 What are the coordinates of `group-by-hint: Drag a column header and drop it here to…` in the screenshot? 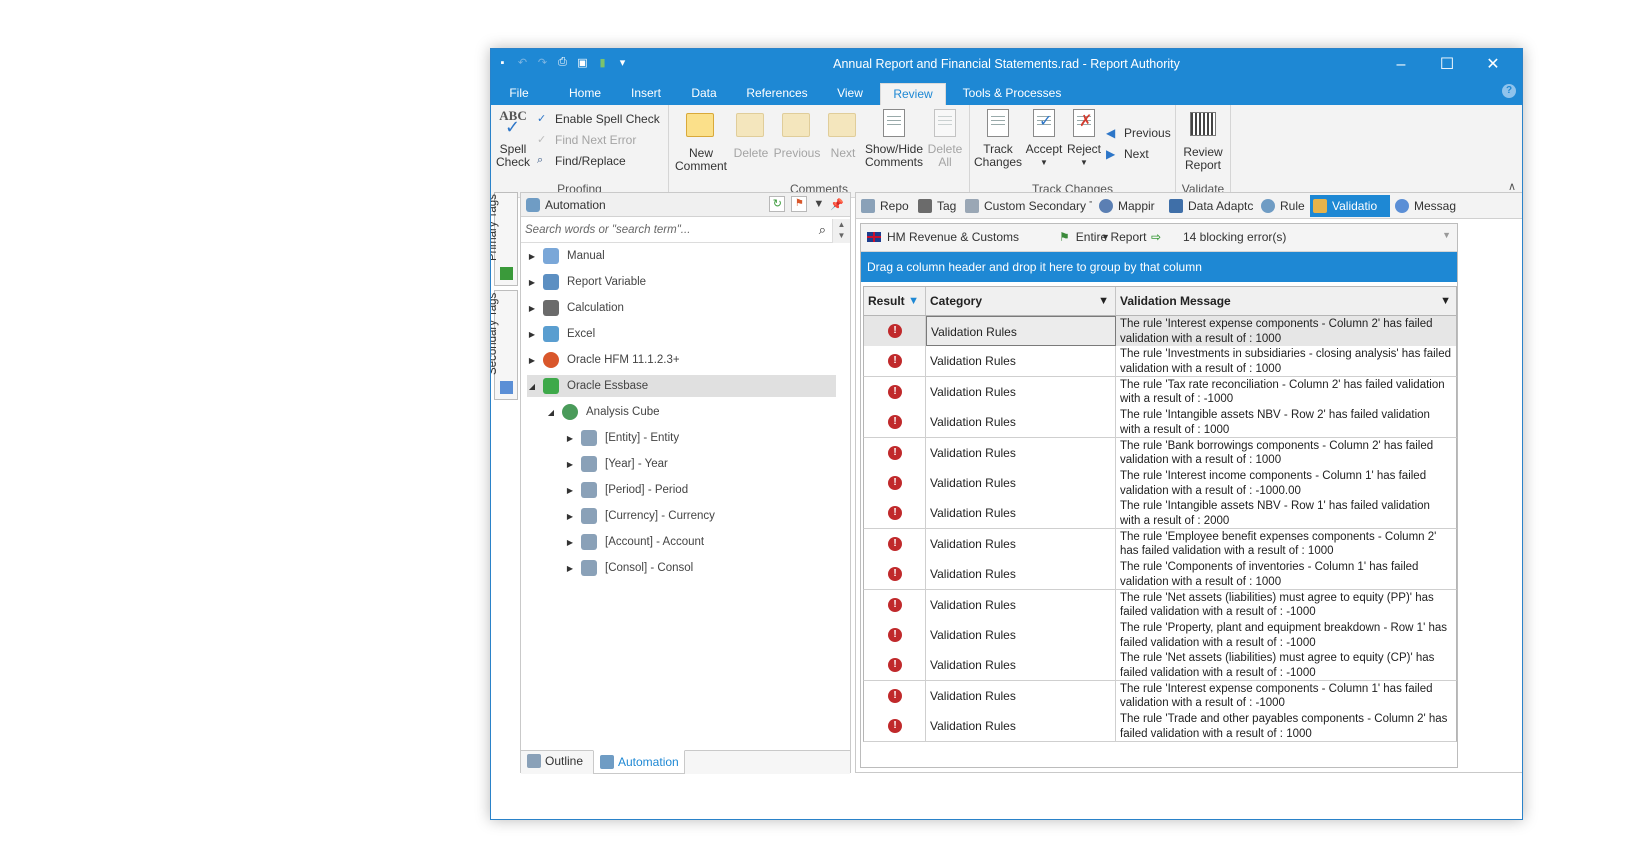 It's located at (1159, 267).